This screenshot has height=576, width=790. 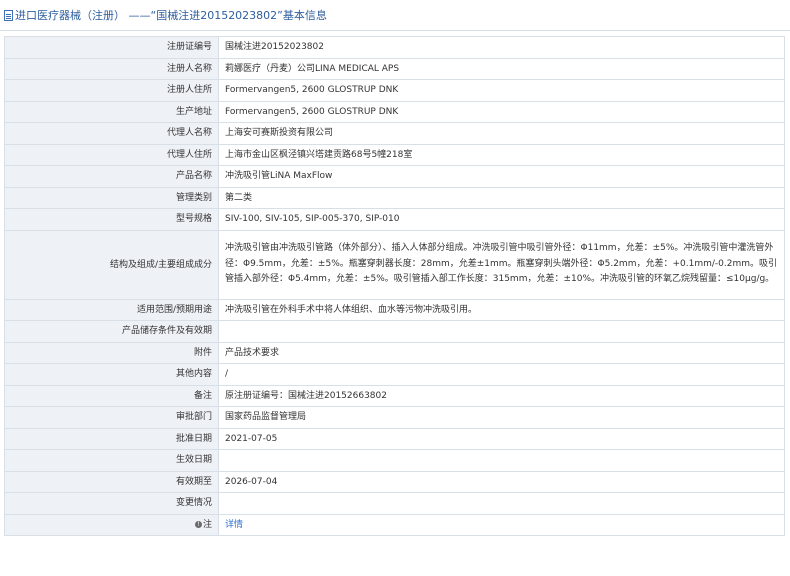 I want to click on row-label: 生产地址, so click(x=111, y=111).